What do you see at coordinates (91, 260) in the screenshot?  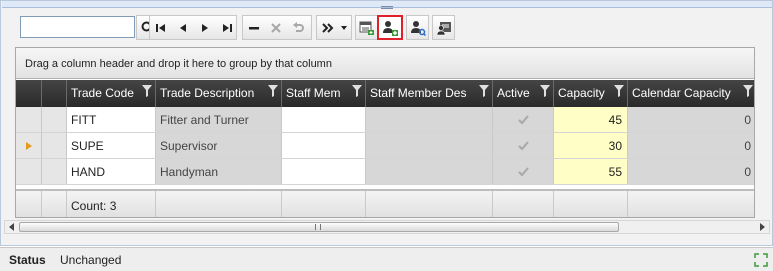 I see `status-value: Unchanged` at bounding box center [91, 260].